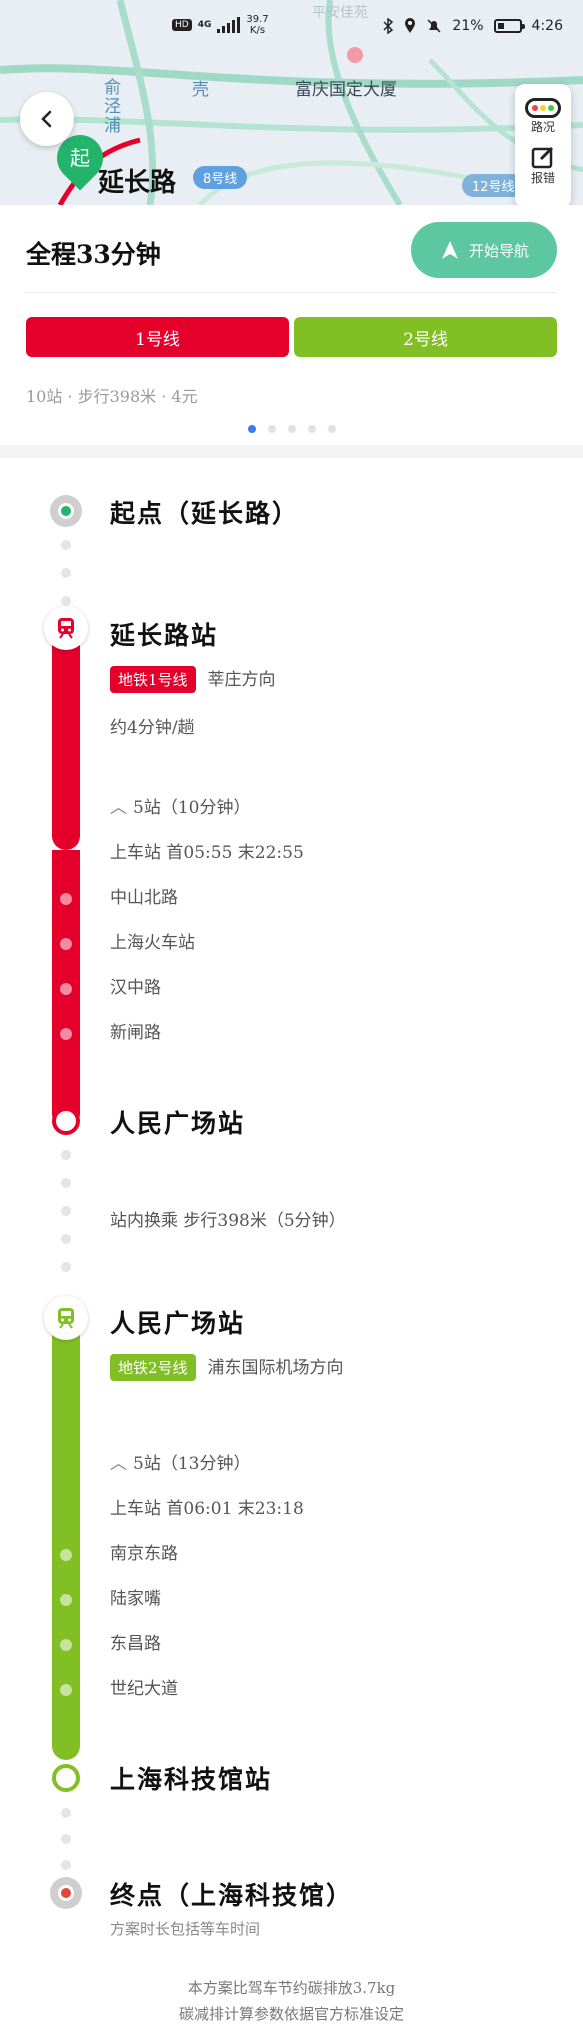 The height and width of the screenshot is (2035, 583). What do you see at coordinates (137, 183) in the screenshot?
I see `map-label-station: 延长路` at bounding box center [137, 183].